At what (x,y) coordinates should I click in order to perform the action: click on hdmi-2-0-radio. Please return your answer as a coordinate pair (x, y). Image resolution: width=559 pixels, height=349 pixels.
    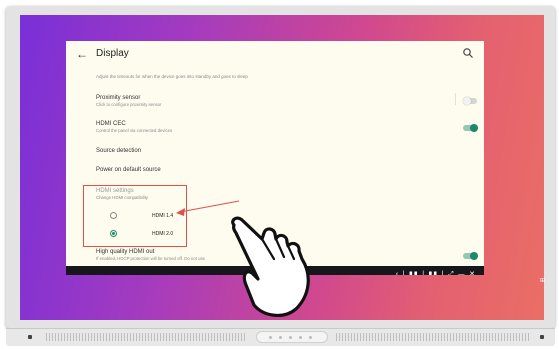
    Looking at the image, I should click on (113, 233).